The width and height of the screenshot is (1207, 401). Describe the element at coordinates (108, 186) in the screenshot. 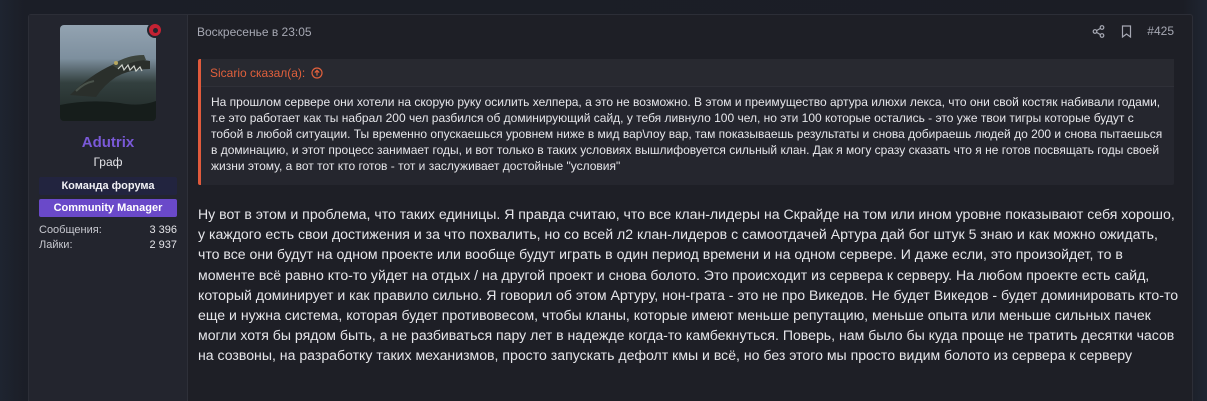

I see `banner-forum-team: Команда форума` at that location.